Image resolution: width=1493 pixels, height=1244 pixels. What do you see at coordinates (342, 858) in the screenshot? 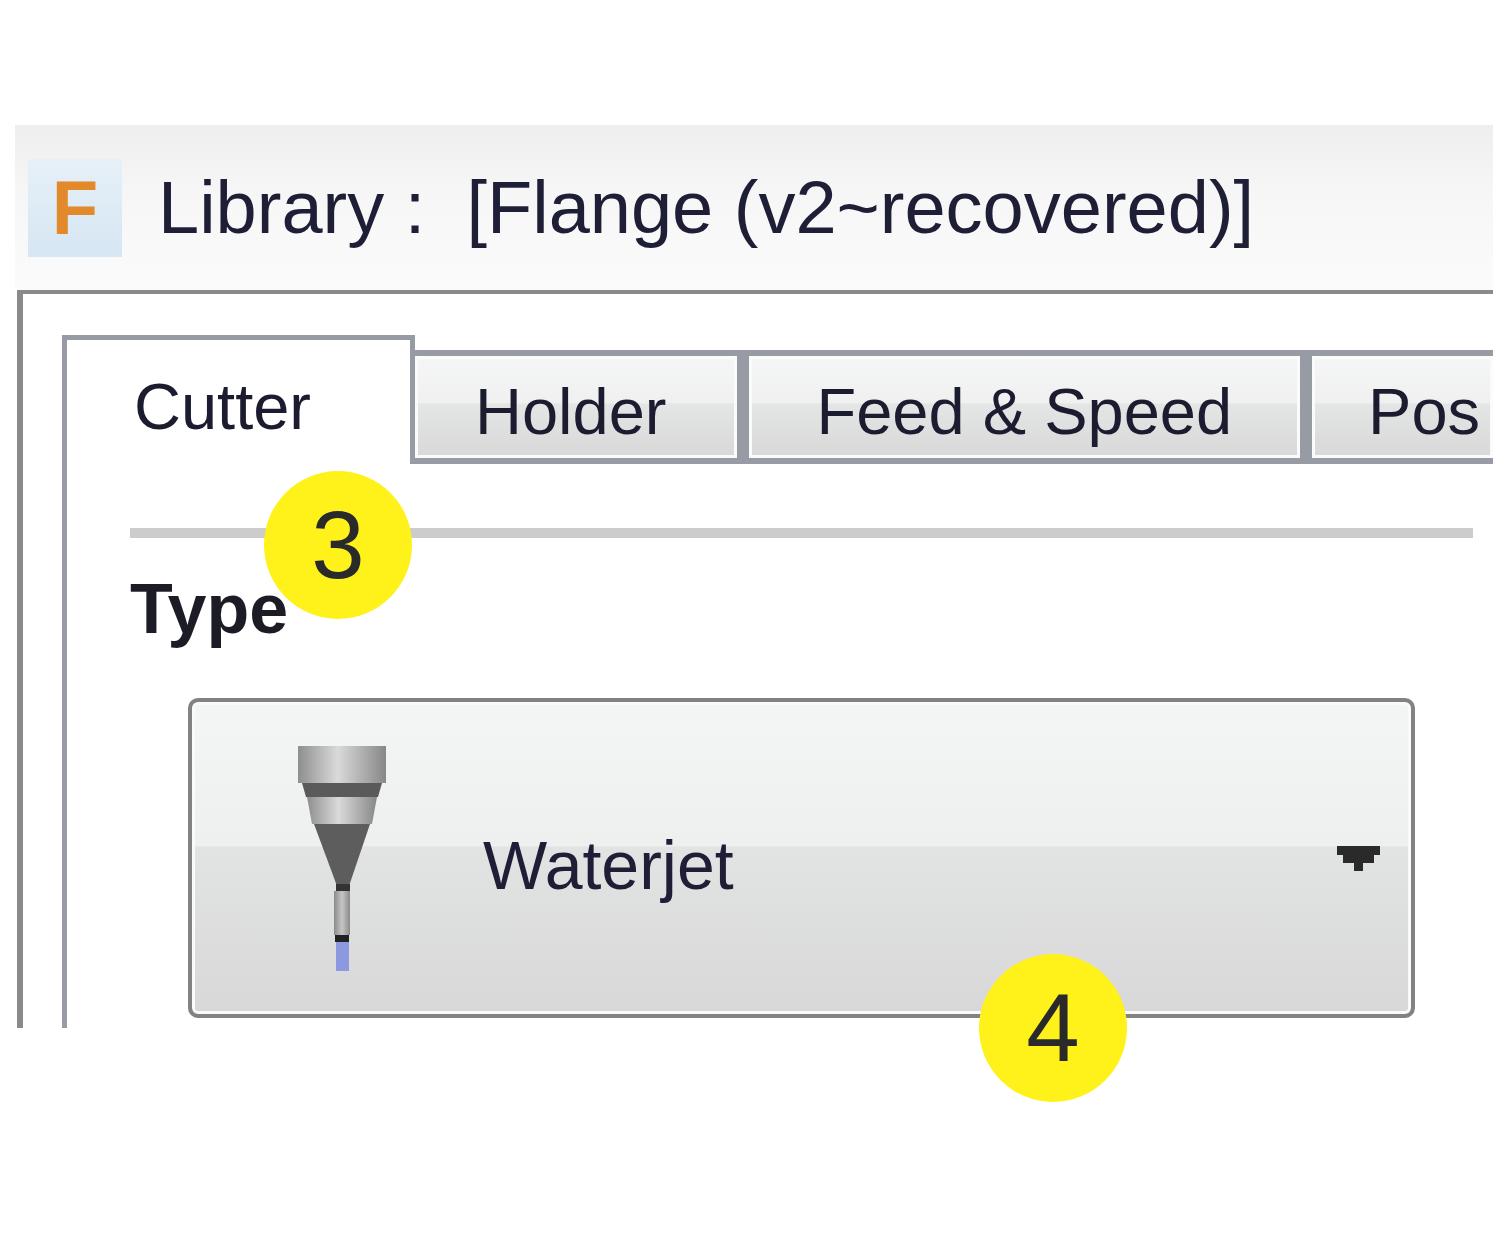
I see `nozzle-icon` at bounding box center [342, 858].